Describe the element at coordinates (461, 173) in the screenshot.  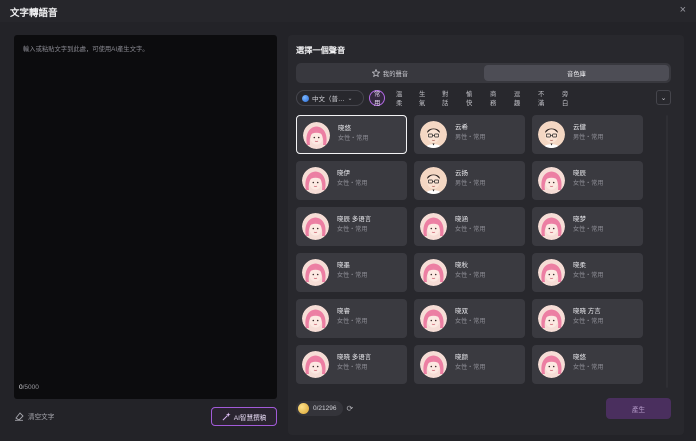
I see `voice-name: 云扬` at that location.